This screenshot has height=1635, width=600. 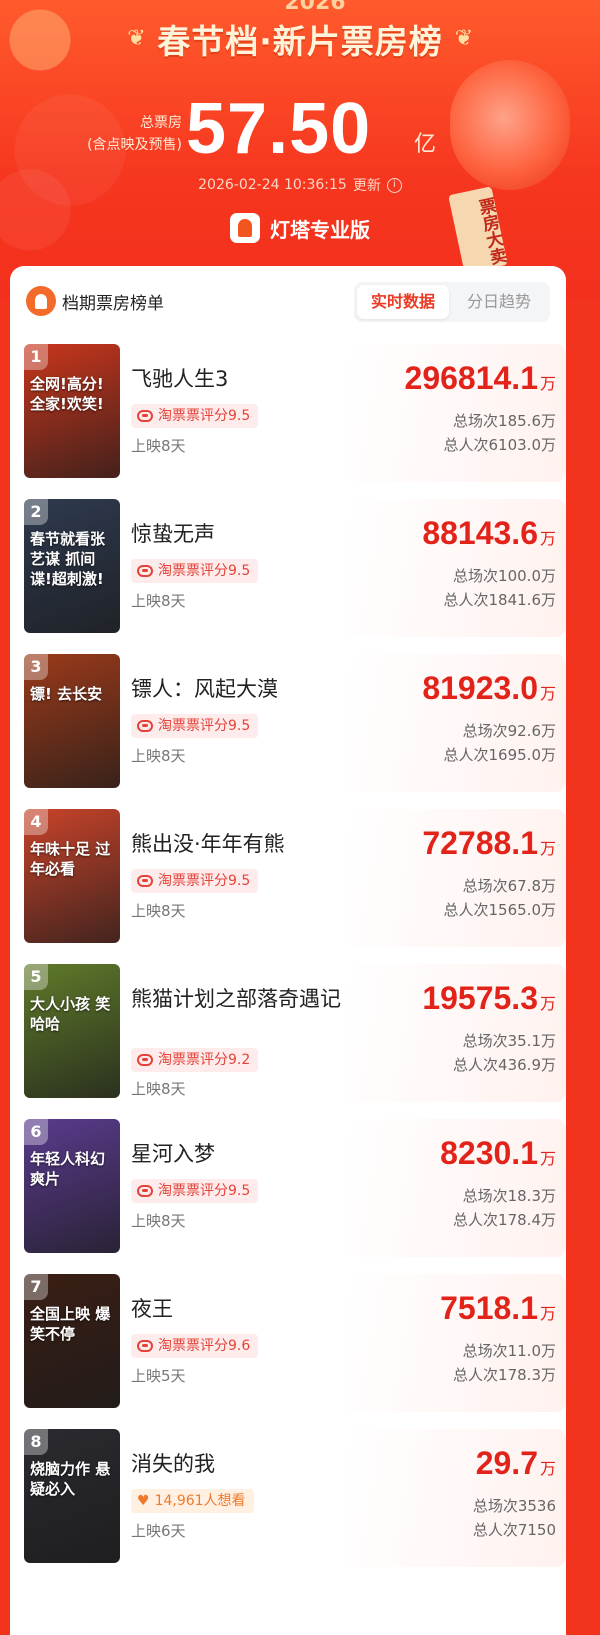 I want to click on rank-badge: 1, so click(x=36, y=357).